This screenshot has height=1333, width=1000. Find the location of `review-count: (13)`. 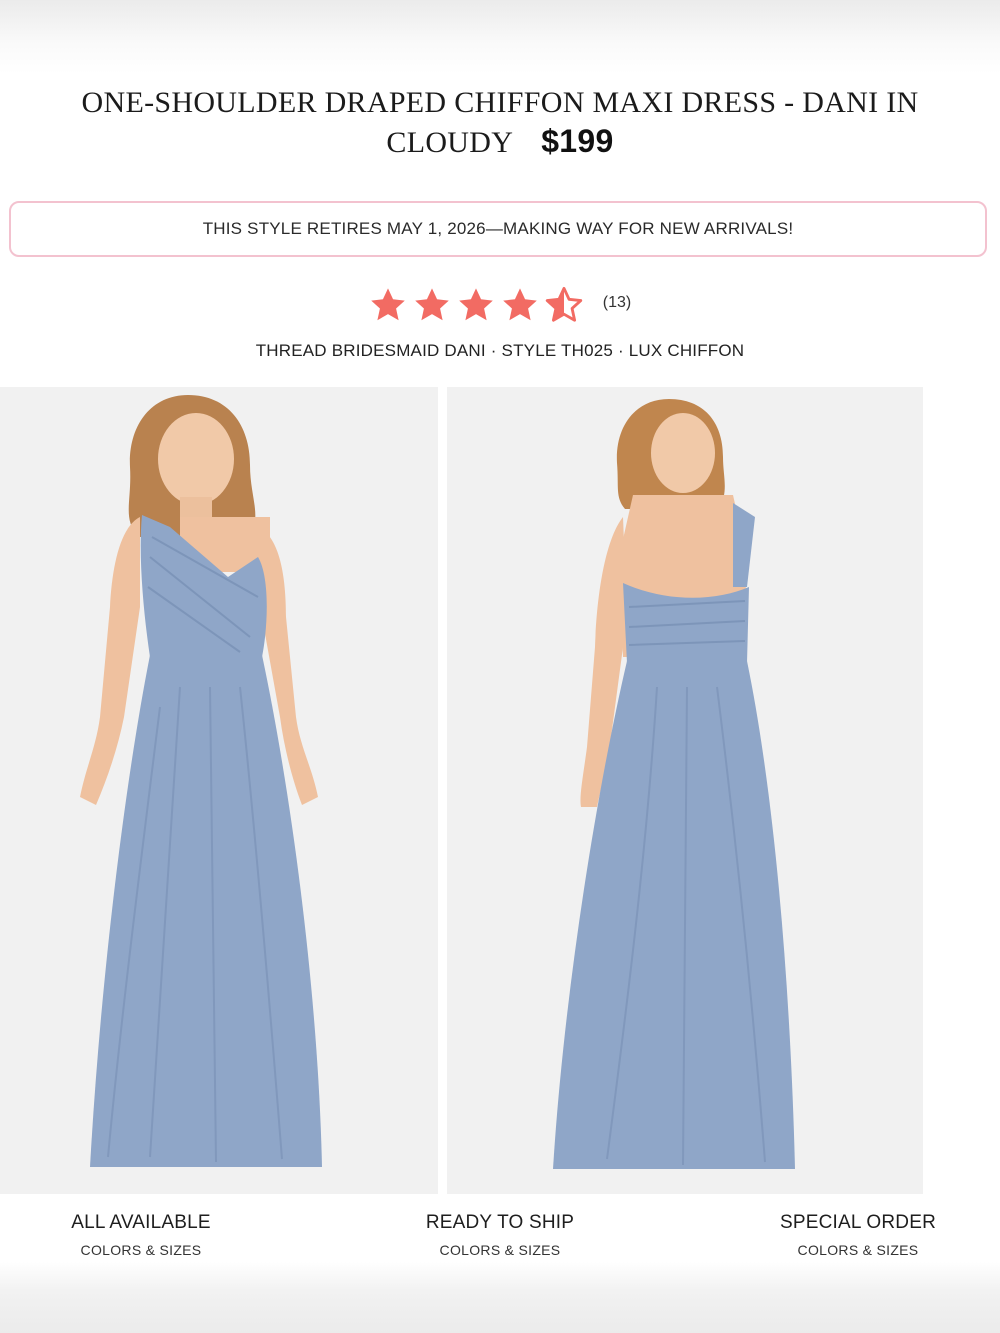

review-count: (13) is located at coordinates (617, 303).